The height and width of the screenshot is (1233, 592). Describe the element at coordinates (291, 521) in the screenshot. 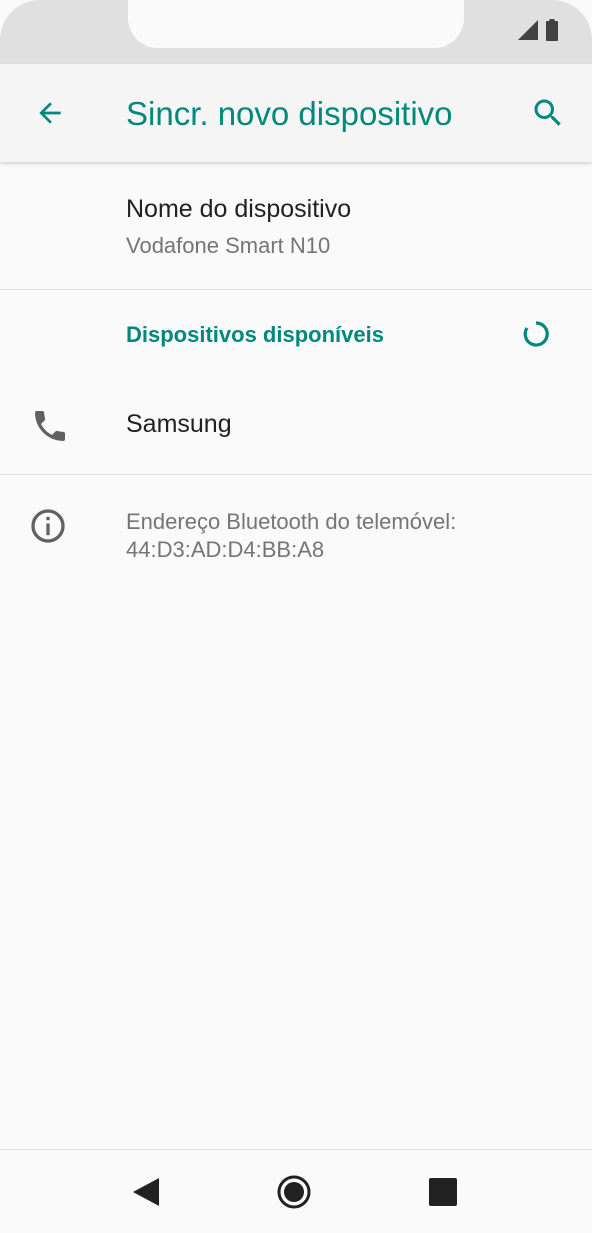

I see `info-text-line1: Endereço Bluetooth do telemóvel:` at that location.